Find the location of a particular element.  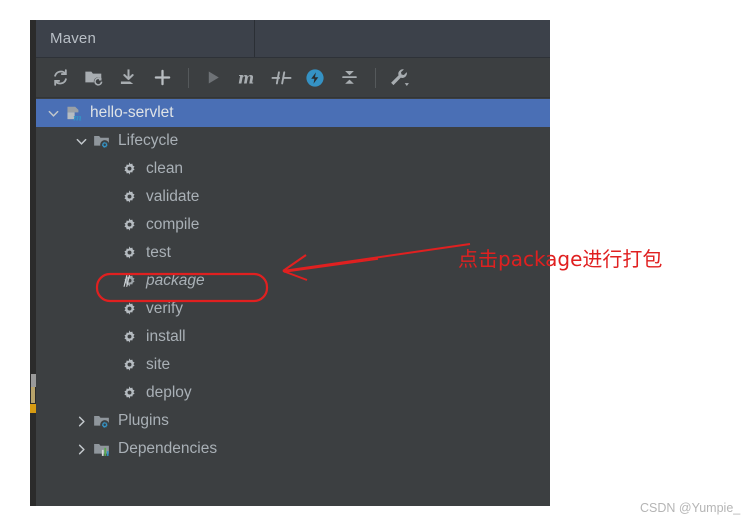

tree-row-clean: clean is located at coordinates (293, 169).